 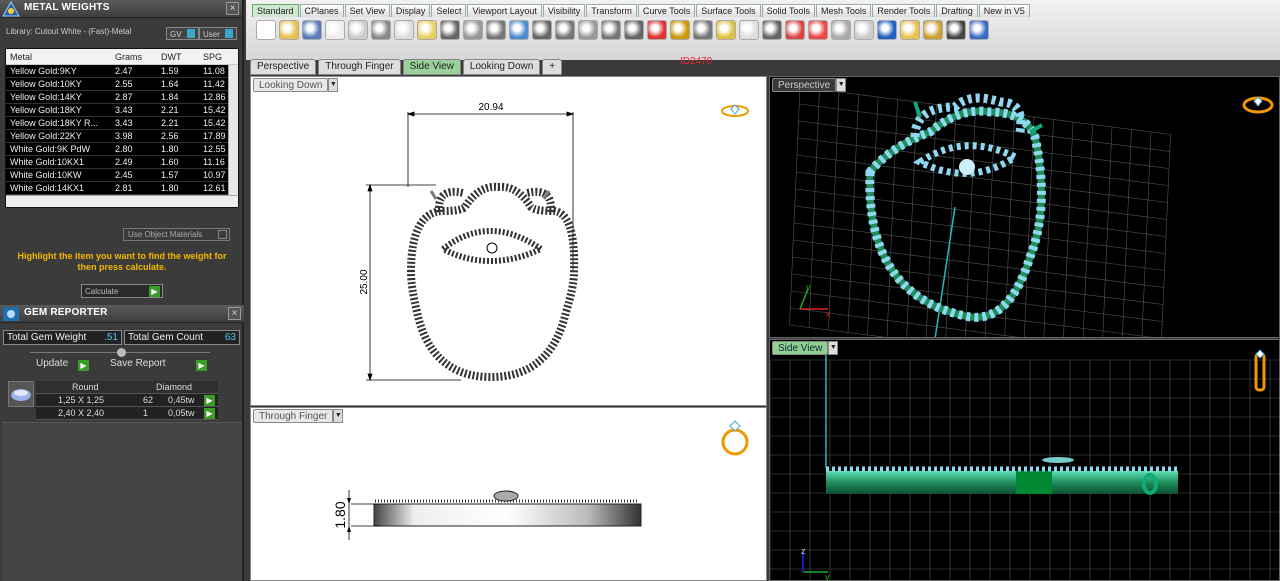 What do you see at coordinates (122, 97) in the screenshot?
I see `table-row: Yellow Gold:14KY 2.87 1.84 12.86` at bounding box center [122, 97].